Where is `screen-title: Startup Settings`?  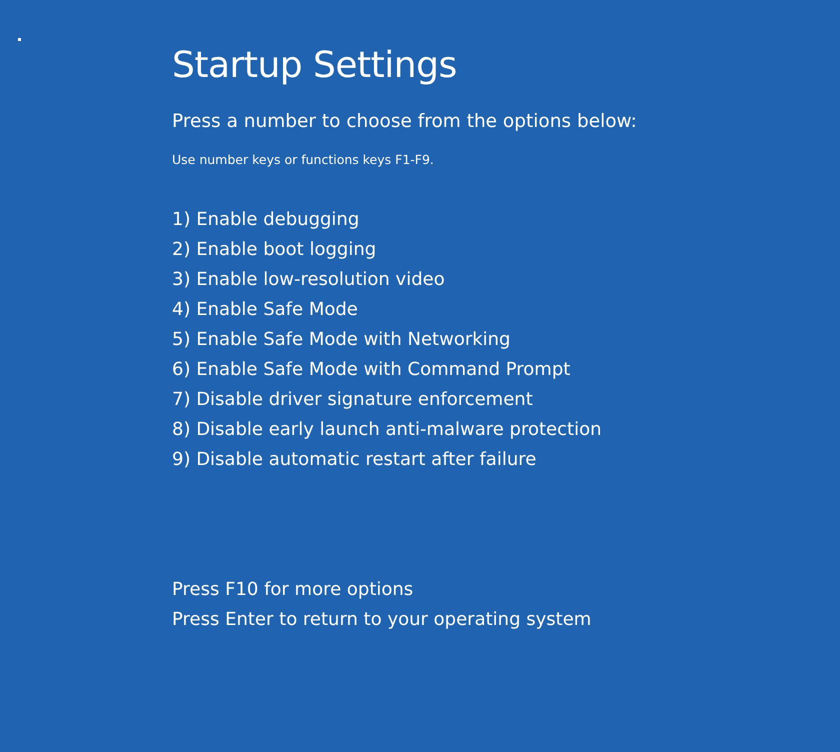 screen-title: Startup Settings is located at coordinates (315, 66).